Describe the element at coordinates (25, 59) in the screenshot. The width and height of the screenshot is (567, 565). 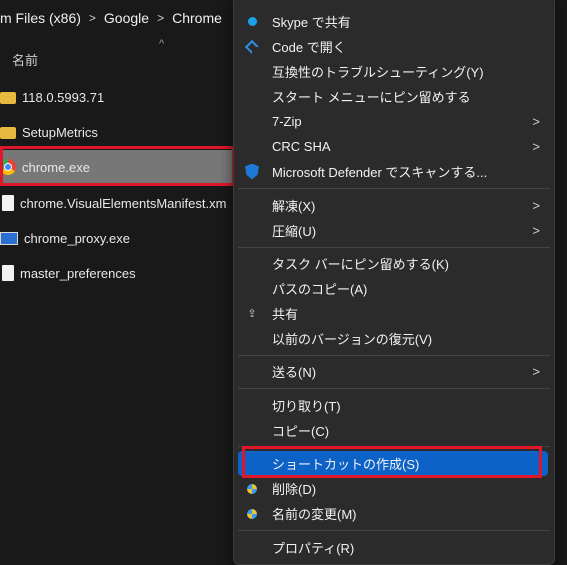
I see `column-header-name: 名前` at that location.